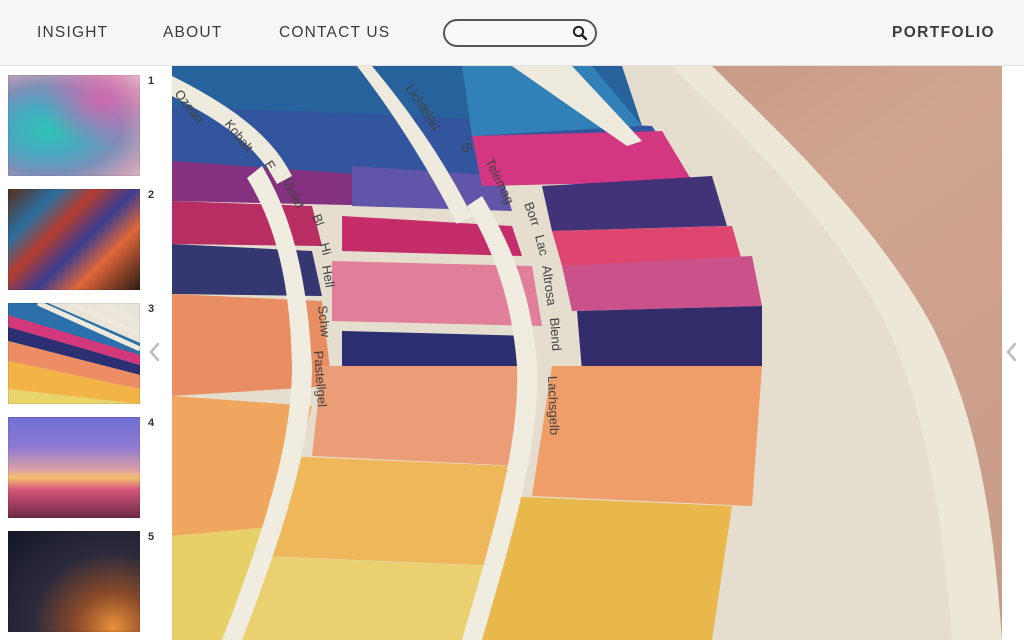 The image size is (1024, 640). What do you see at coordinates (334, 33) in the screenshot?
I see `nav-contact-us-link: CONTACT US` at bounding box center [334, 33].